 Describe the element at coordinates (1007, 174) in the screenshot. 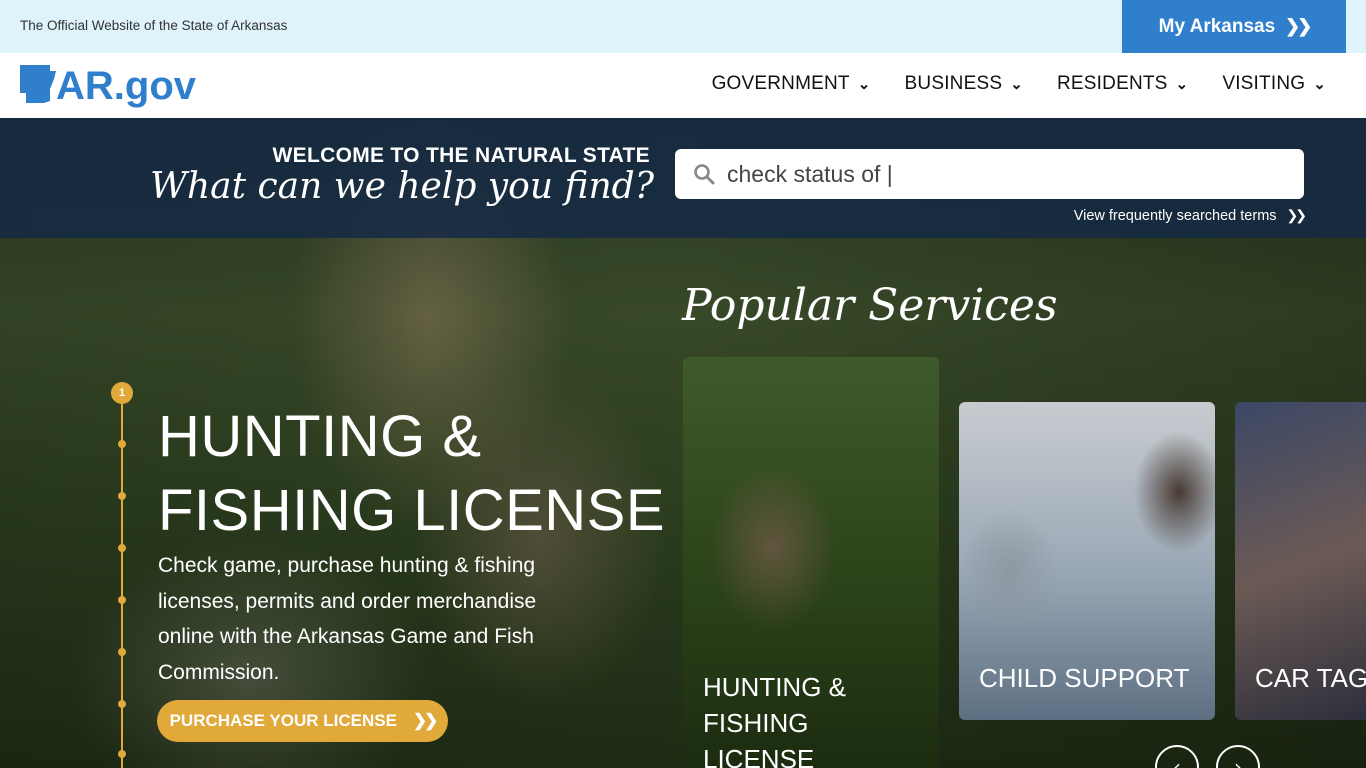

I see `search-input` at that location.